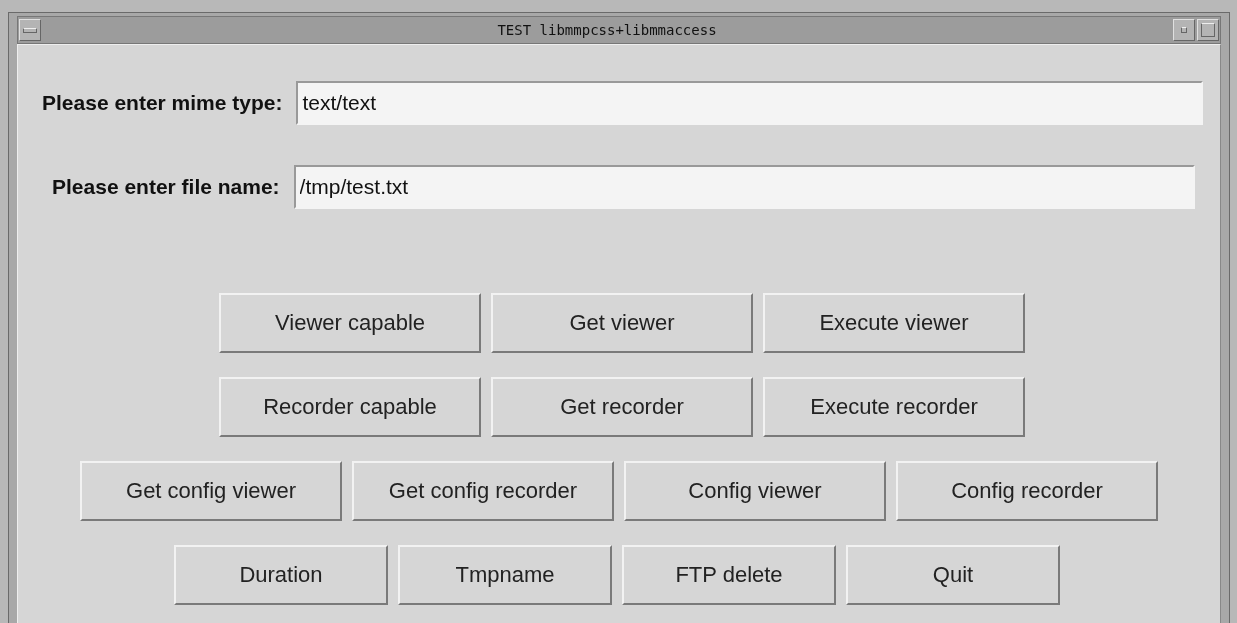 The height and width of the screenshot is (623, 1237). What do you see at coordinates (1027, 491) in the screenshot?
I see `action-button: Config recorder` at bounding box center [1027, 491].